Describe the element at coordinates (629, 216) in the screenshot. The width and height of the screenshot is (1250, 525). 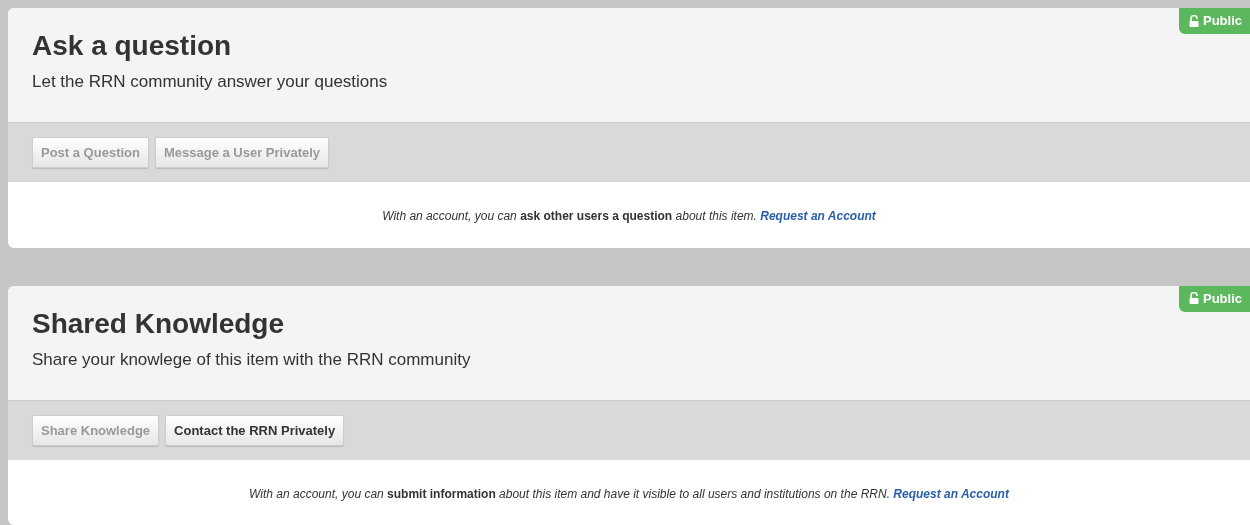
I see `account-notice: With an account, you can ask other users a question about this item. Request an Account` at that location.